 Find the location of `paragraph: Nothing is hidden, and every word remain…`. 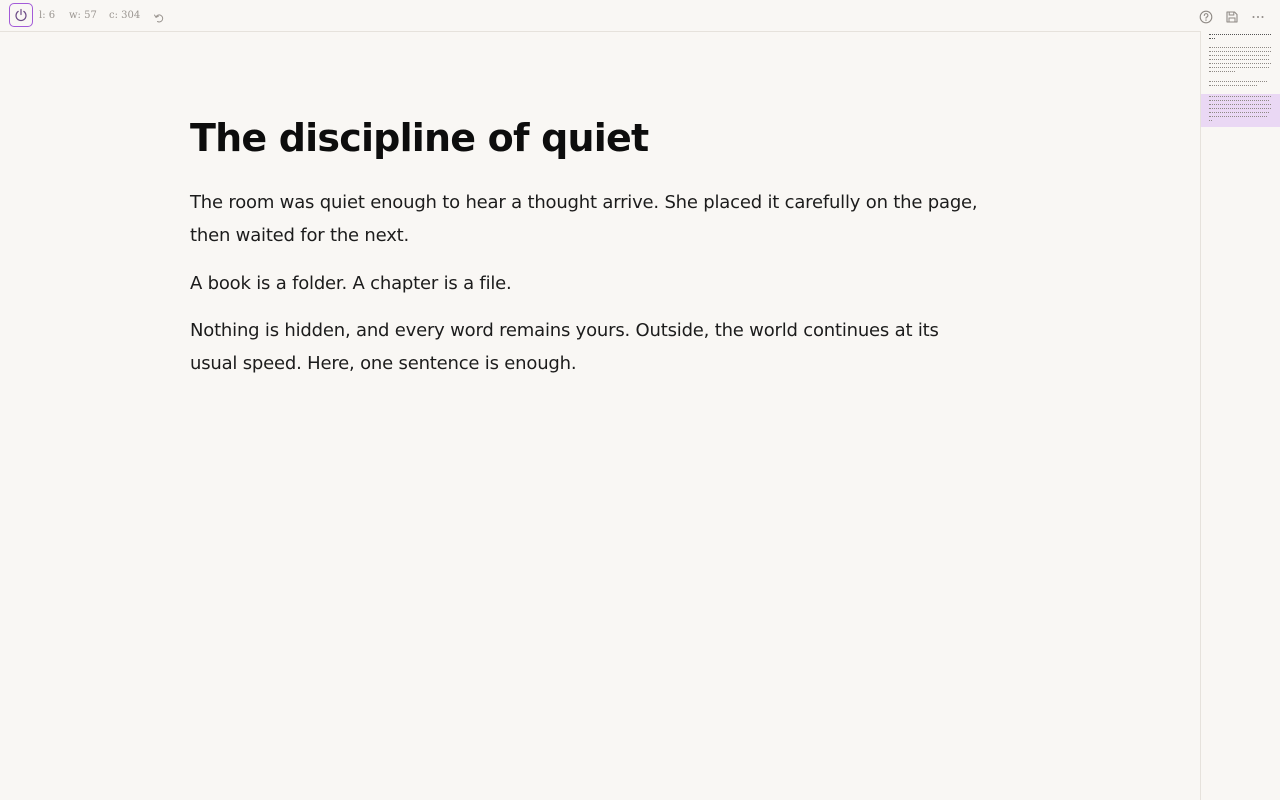

paragraph: Nothing is hidden, and every word remain… is located at coordinates (590, 347).